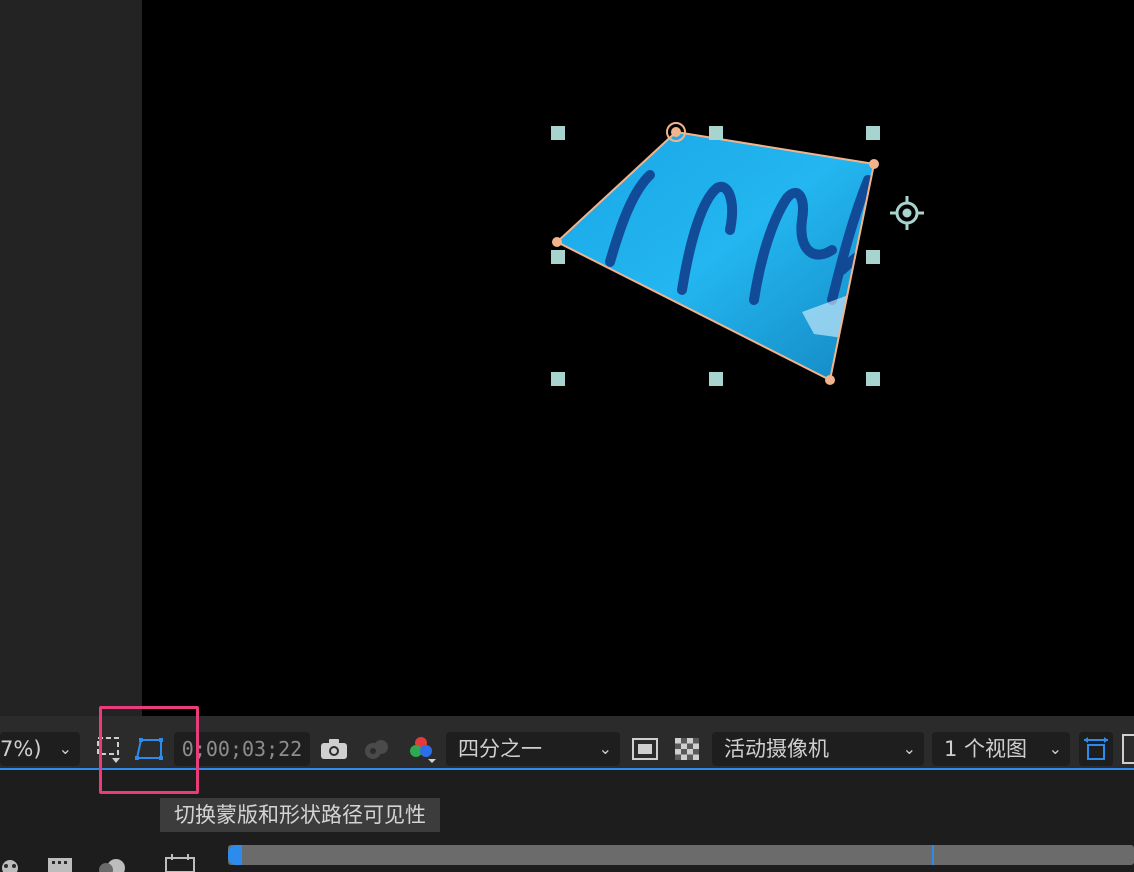 The height and width of the screenshot is (872, 1134). What do you see at coordinates (109, 749) in the screenshot?
I see `region-of-interest-icon` at bounding box center [109, 749].